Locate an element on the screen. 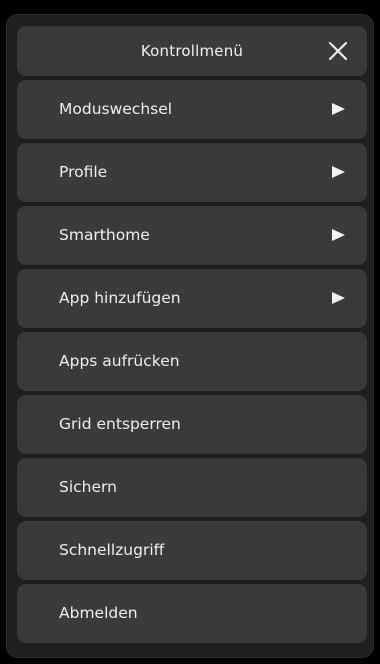  menu-item-label: Grid entsperren is located at coordinates (120, 424).